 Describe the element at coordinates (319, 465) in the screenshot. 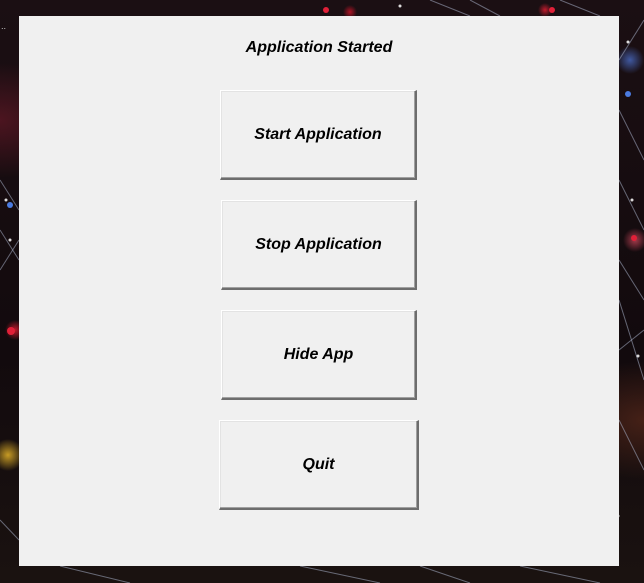

I see `quit-button: Quit` at that location.